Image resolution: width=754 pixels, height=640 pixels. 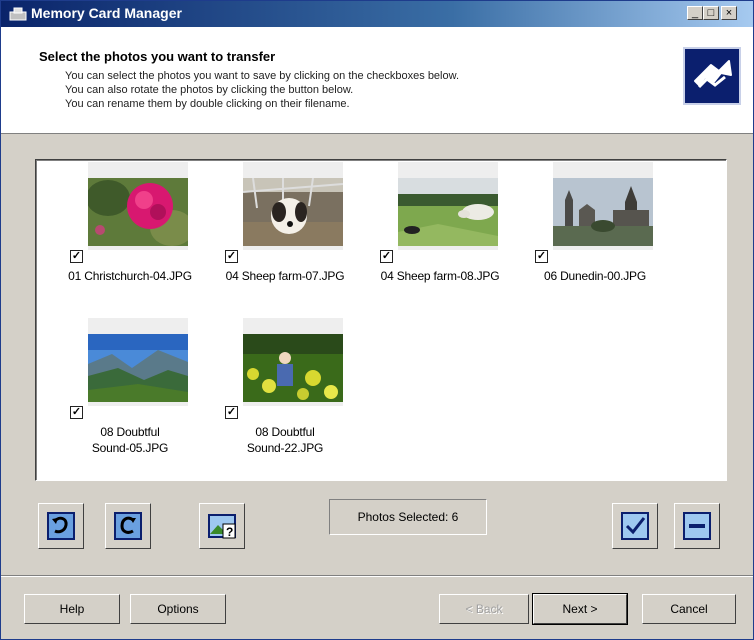 I want to click on filename-line: Sound-05.JPG, so click(x=130, y=448).